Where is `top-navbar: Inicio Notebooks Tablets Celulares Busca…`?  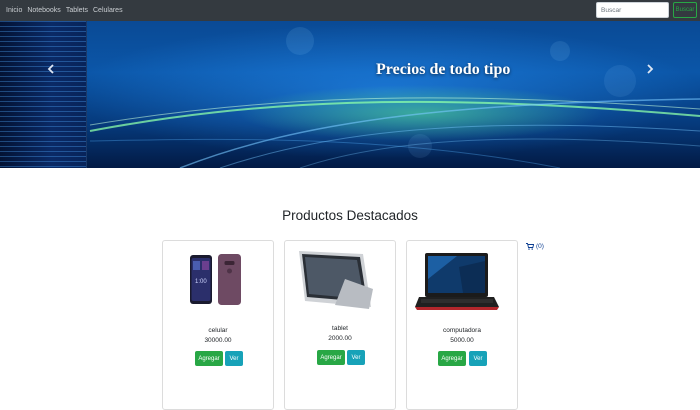
top-navbar: Inicio Notebooks Tablets Celulares Busca… is located at coordinates (350, 10).